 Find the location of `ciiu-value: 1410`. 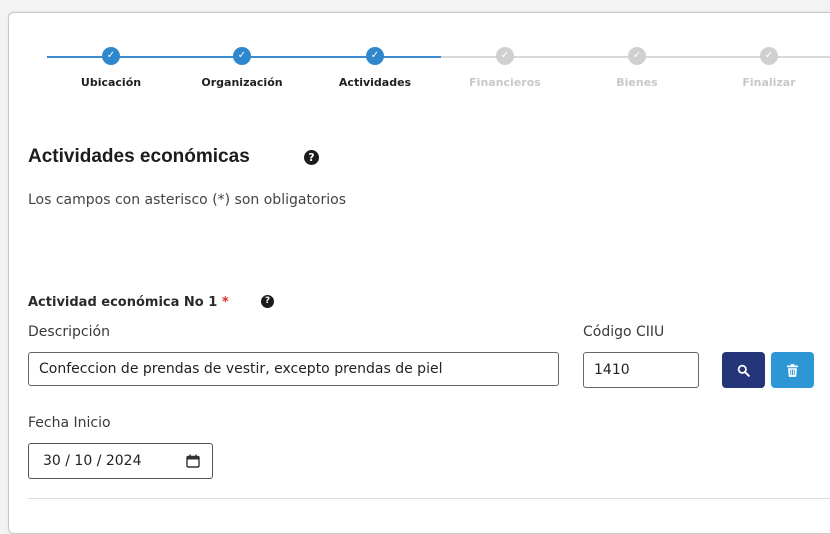

ciiu-value: 1410 is located at coordinates (612, 370).